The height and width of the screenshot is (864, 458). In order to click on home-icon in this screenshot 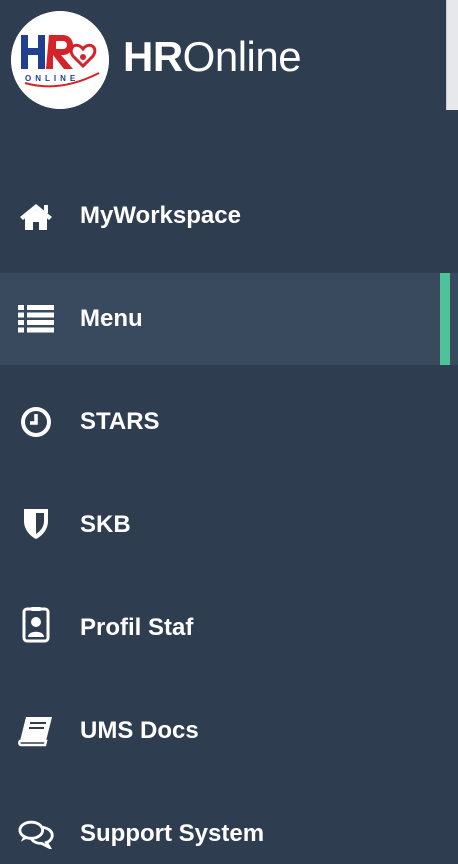, I will do `click(36, 217)`.